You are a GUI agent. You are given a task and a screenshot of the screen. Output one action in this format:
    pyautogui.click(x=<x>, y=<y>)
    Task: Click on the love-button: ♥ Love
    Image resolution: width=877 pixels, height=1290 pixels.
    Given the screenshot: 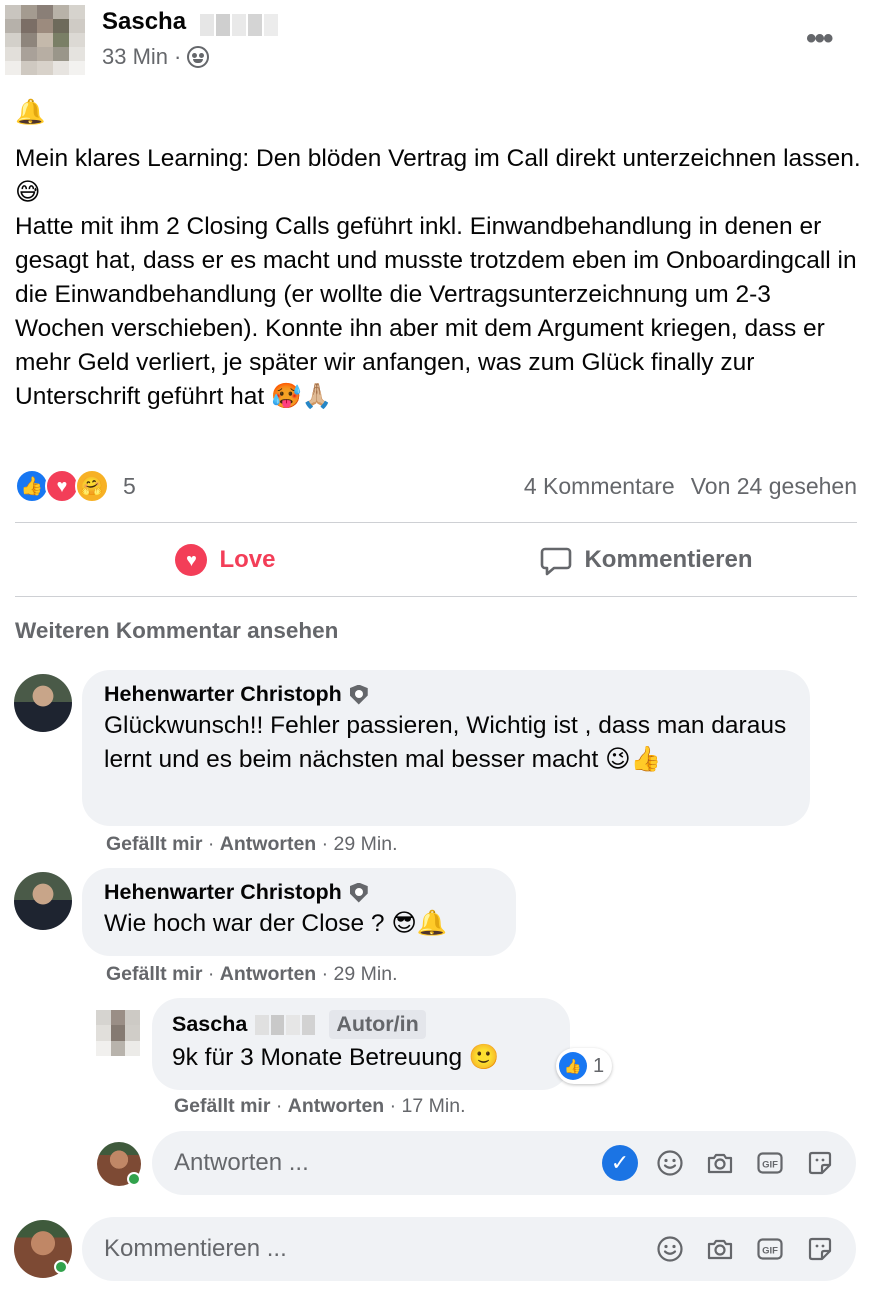 What is the action you would take?
    pyautogui.click(x=225, y=560)
    